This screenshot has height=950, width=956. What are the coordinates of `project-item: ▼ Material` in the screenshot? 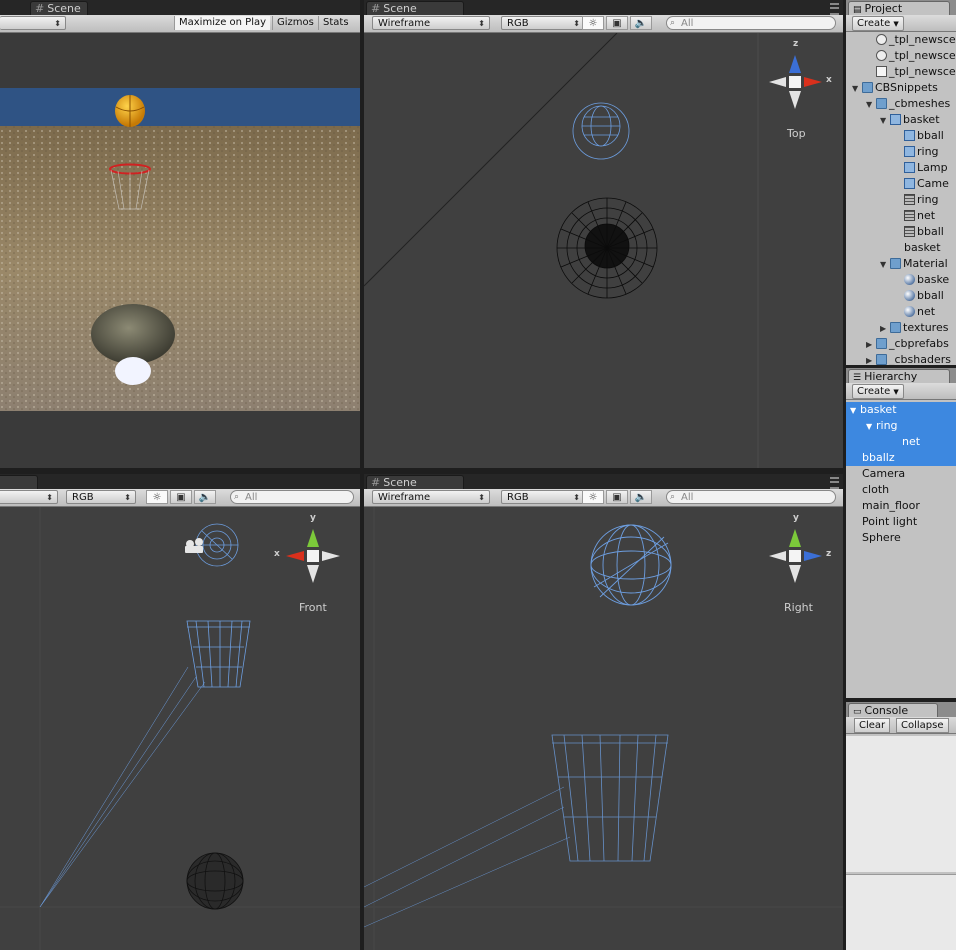 It's located at (901, 264).